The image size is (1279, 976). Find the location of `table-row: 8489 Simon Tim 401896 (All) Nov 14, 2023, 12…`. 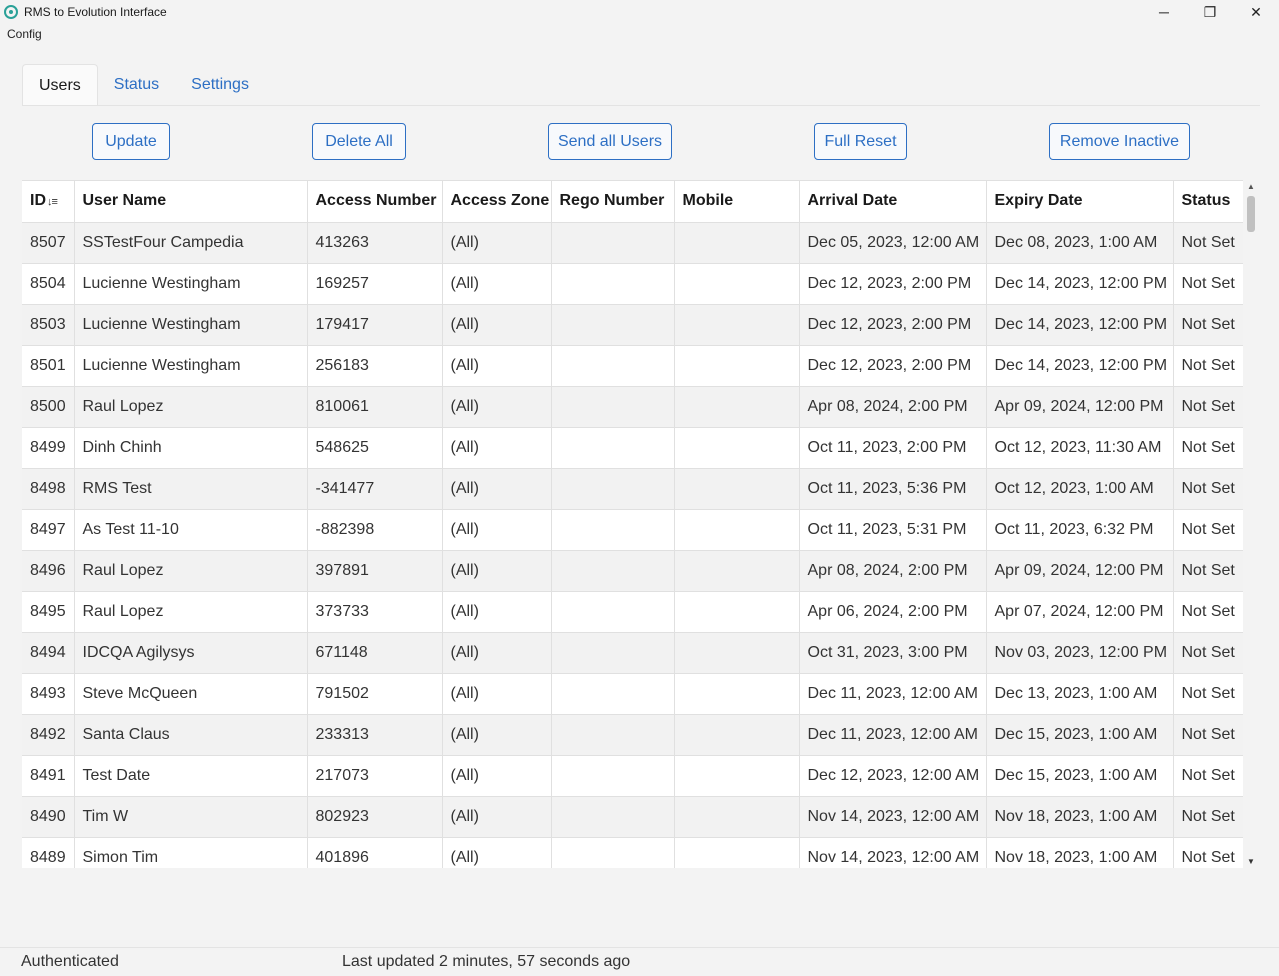

table-row: 8489 Simon Tim 401896 (All) Nov 14, 2023, 12… is located at coordinates (632, 852).